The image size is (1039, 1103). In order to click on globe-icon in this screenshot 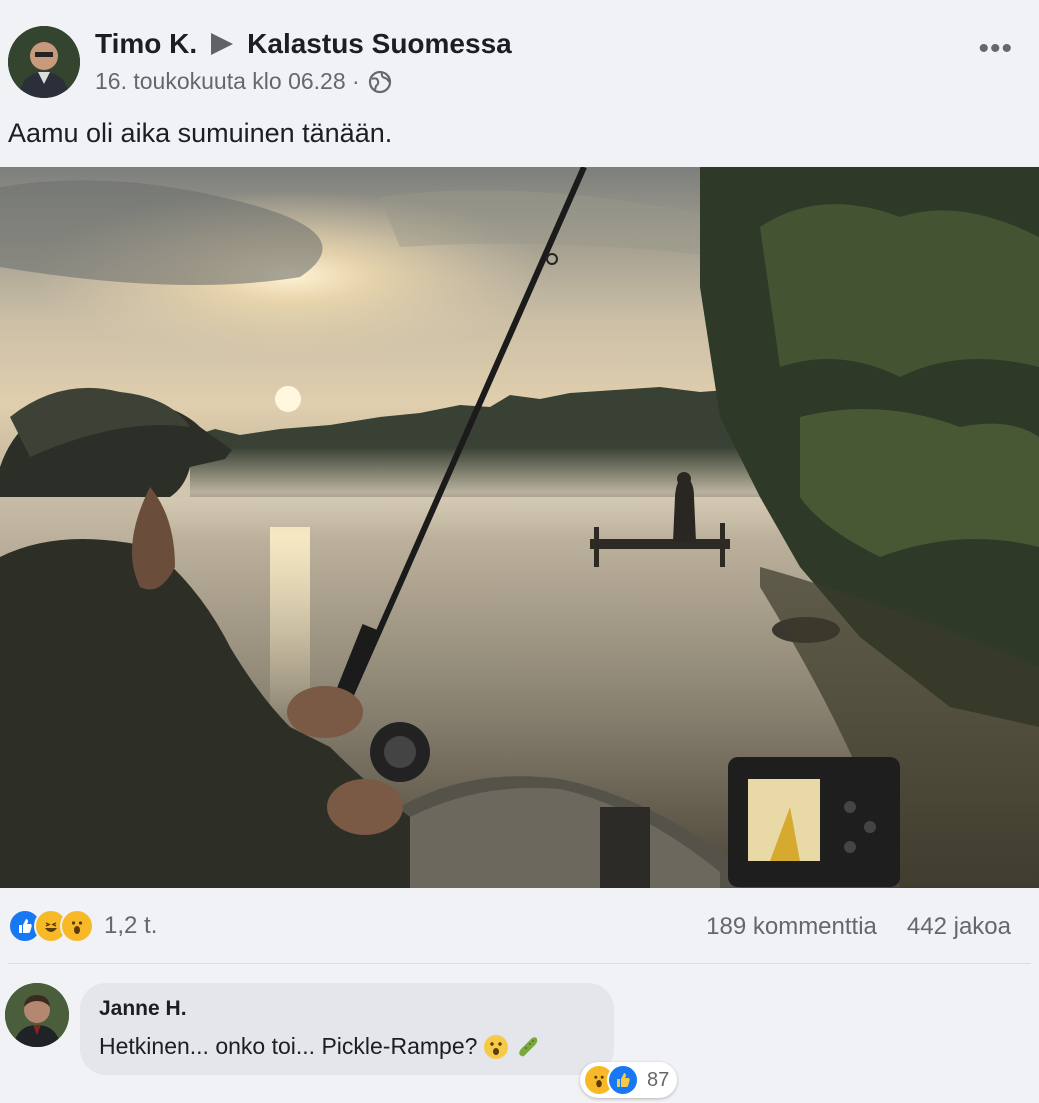, I will do `click(379, 81)`.